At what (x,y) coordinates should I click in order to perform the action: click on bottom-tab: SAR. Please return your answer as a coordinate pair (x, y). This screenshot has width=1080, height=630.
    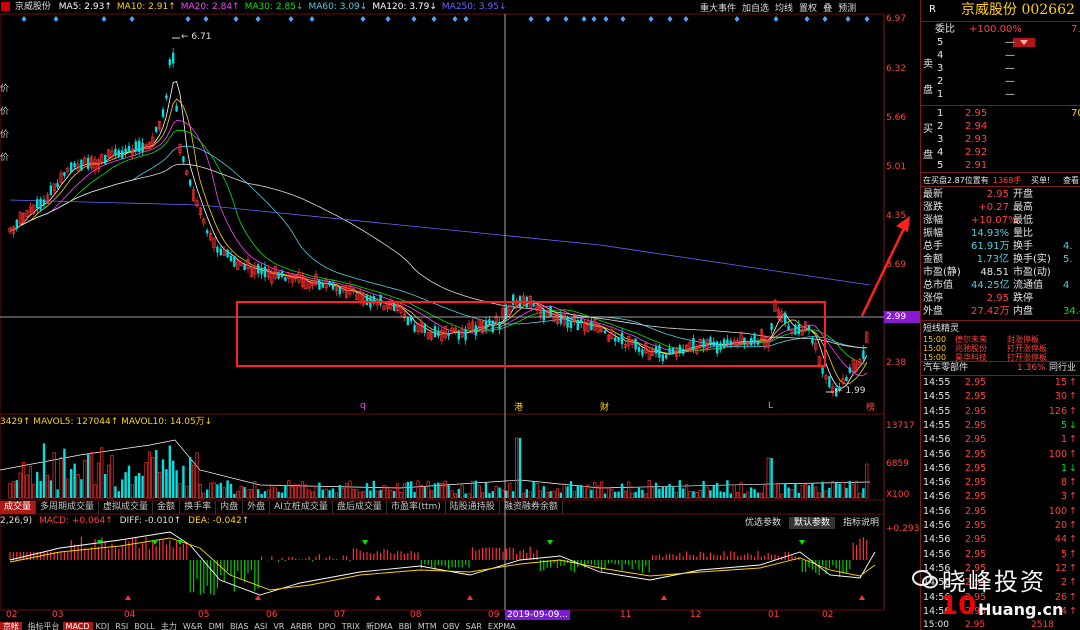
    Looking at the image, I should click on (474, 626).